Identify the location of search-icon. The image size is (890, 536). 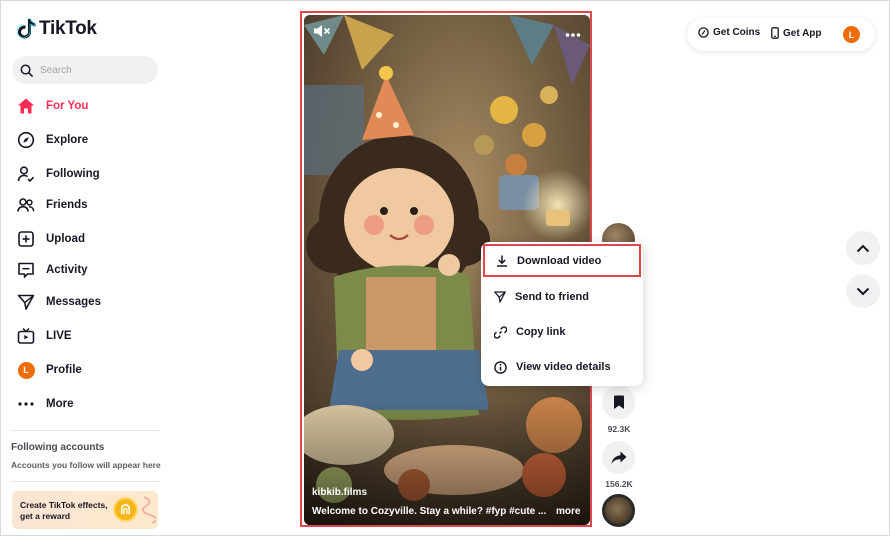
(26, 70).